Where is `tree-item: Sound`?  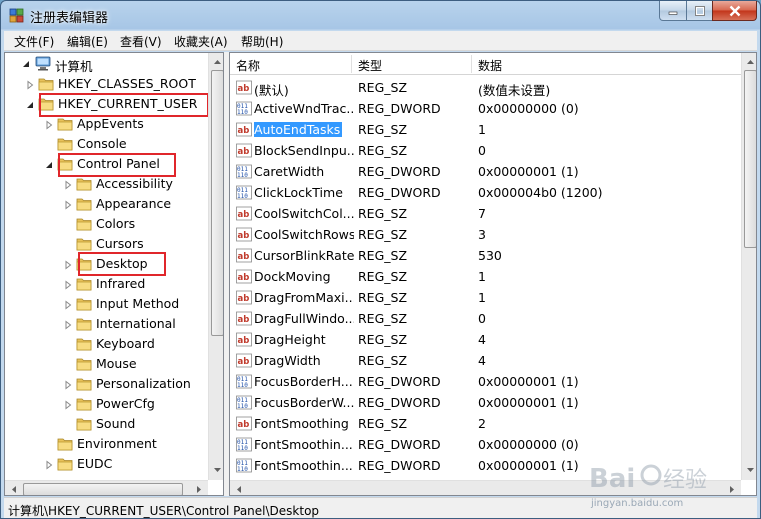 tree-item: Sound is located at coordinates (105, 424).